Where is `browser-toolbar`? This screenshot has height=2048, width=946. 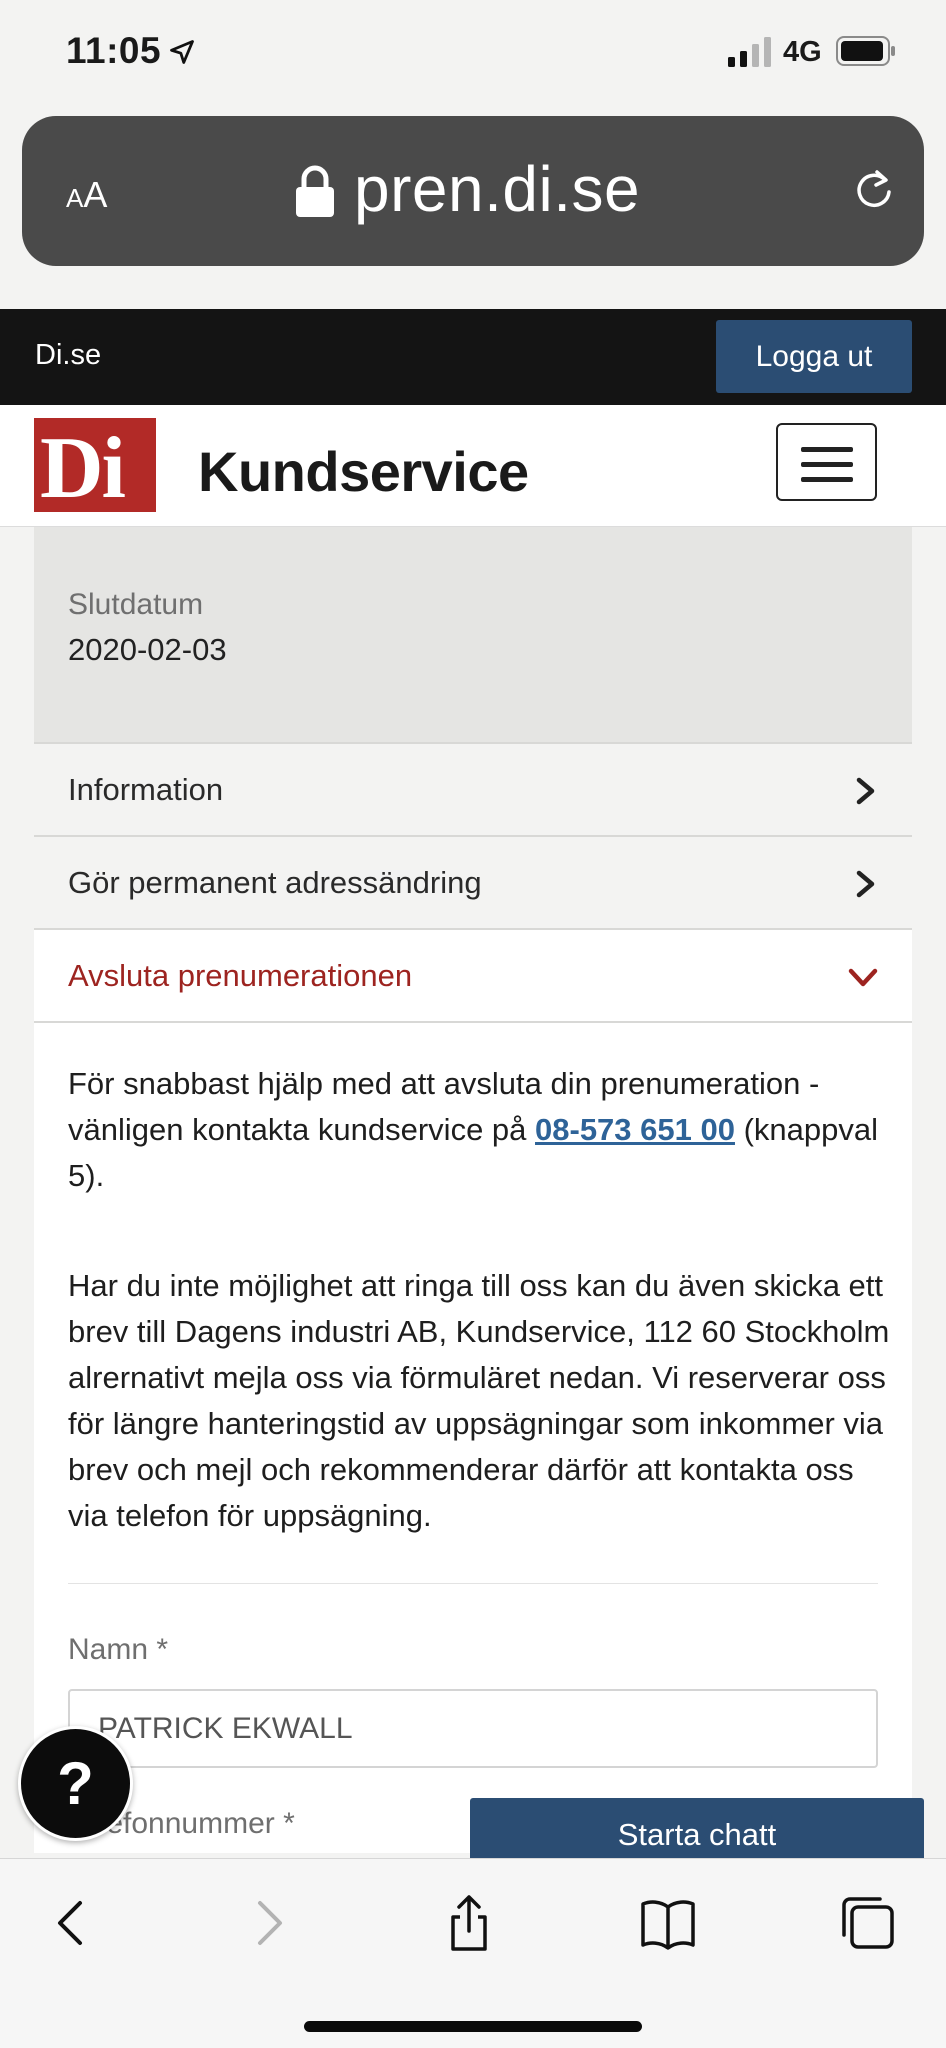
browser-toolbar is located at coordinates (473, 1953).